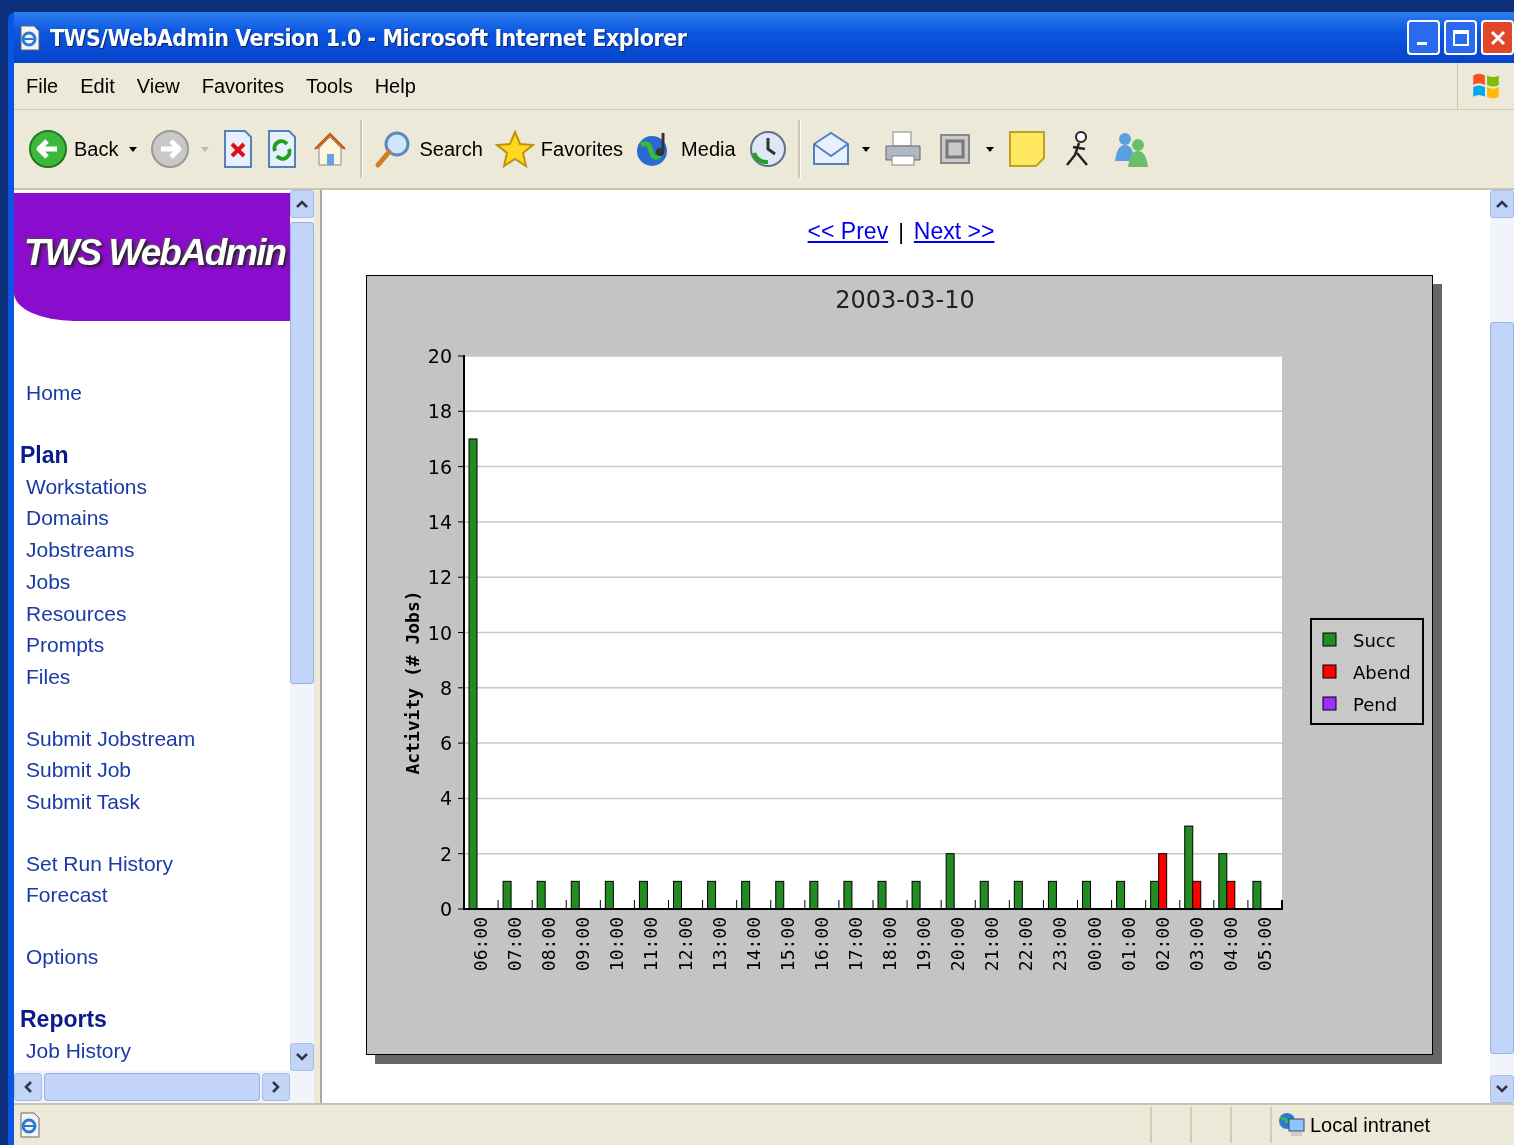  I want to click on nav-link: Home, so click(158, 393).